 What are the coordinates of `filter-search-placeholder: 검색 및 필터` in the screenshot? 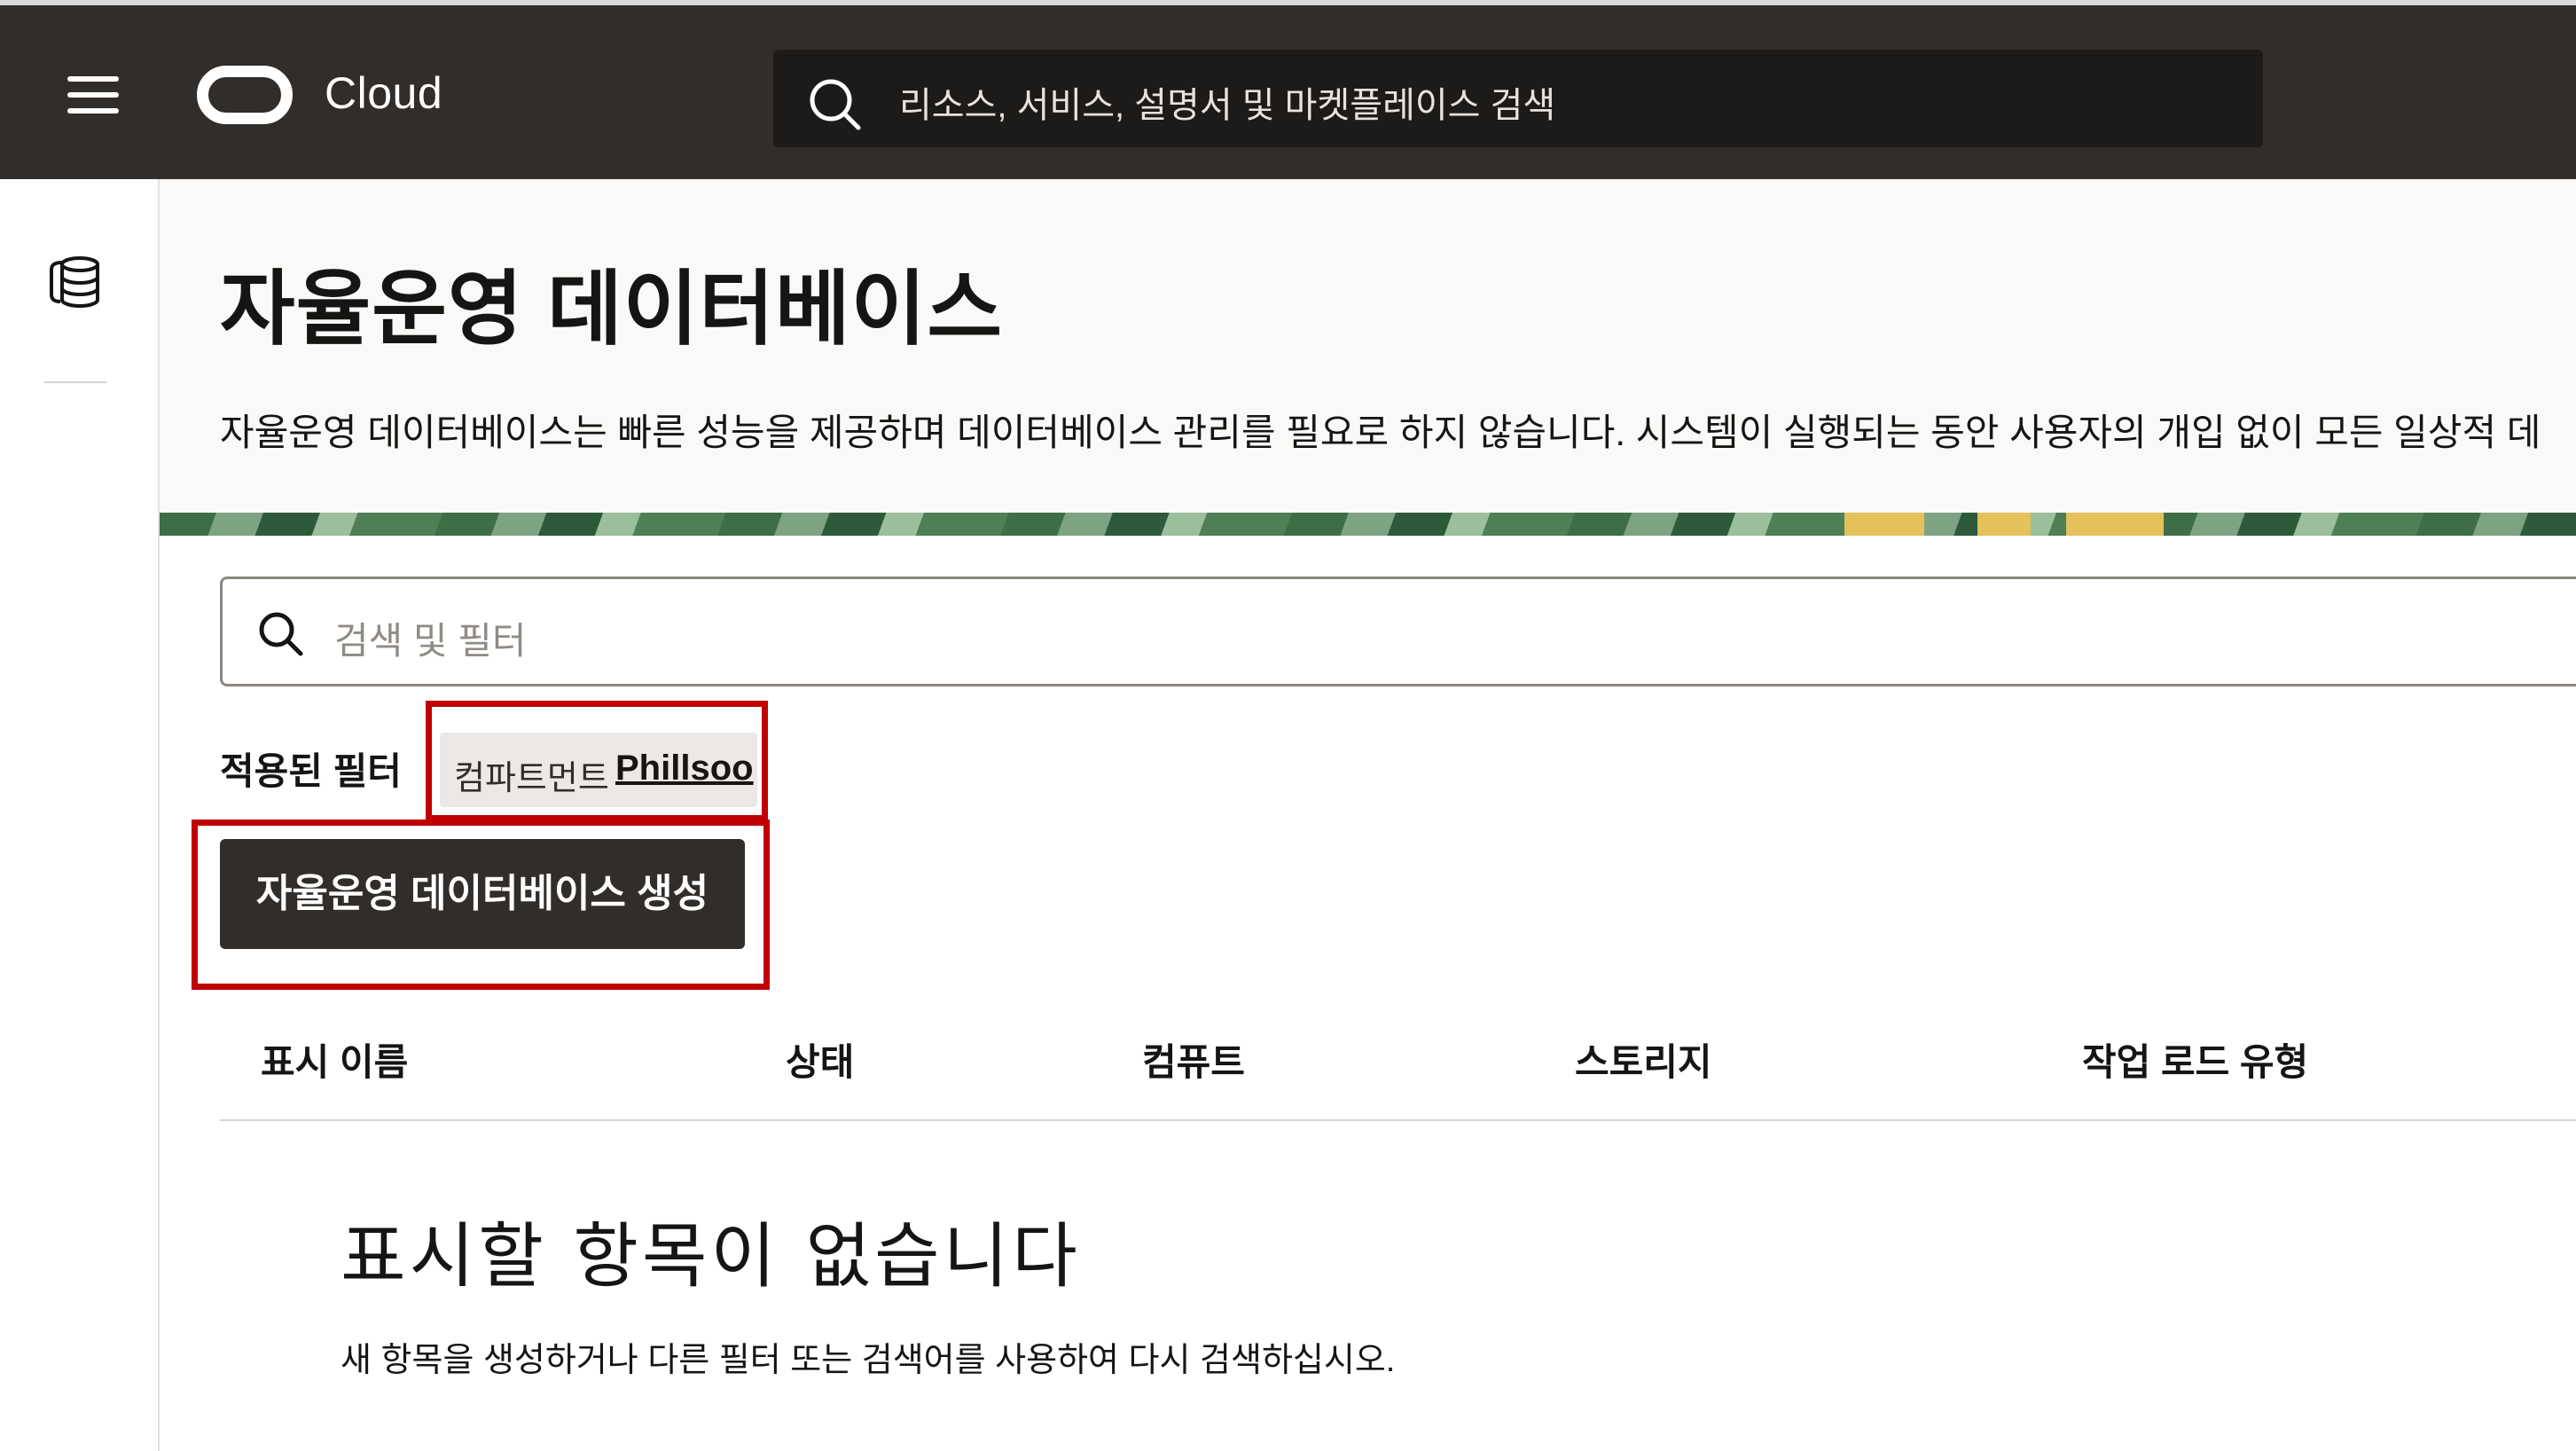 It's located at (430, 641).